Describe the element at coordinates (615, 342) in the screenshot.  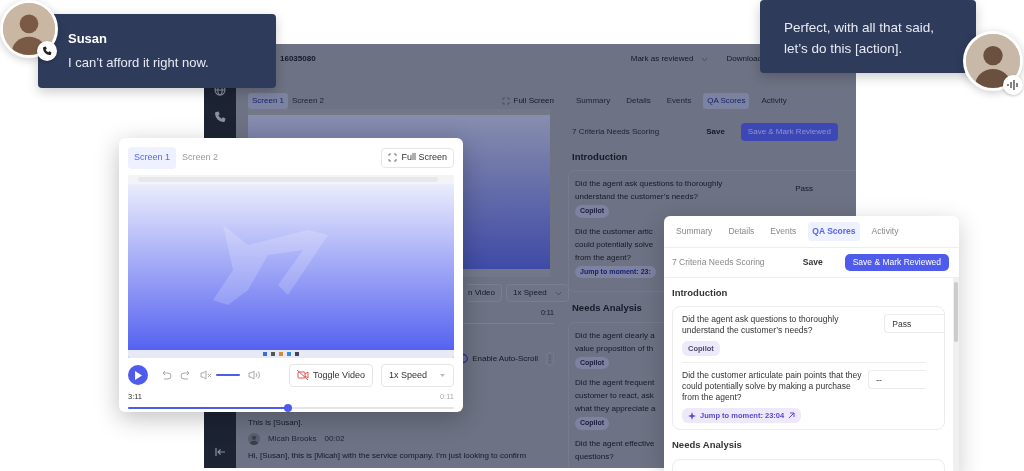
I see `question-text: Did the agent clearly a value proposition of th` at that location.